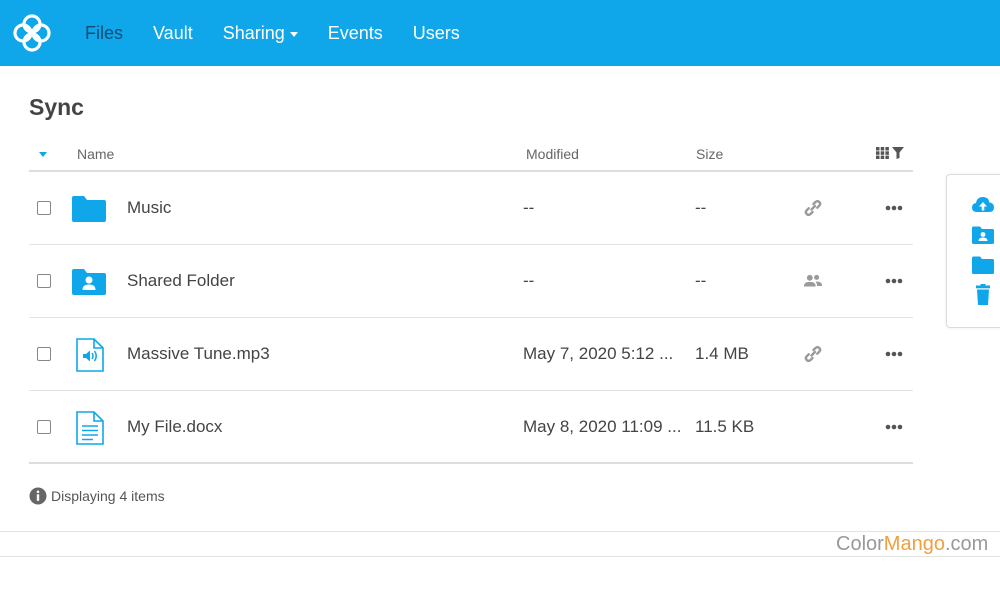 This screenshot has height=600, width=1000. Describe the element at coordinates (32, 33) in the screenshot. I see `sync-logo-icon` at that location.